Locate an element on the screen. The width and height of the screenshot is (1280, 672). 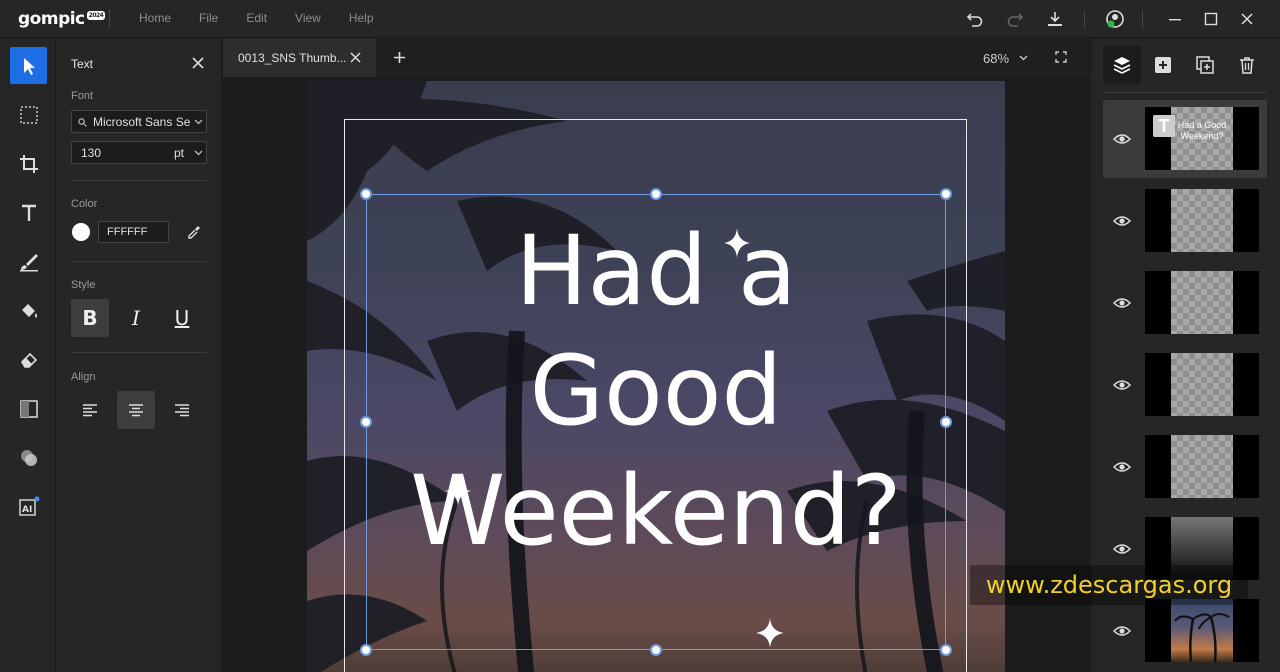
menu-home: Home is located at coordinates (155, 18).